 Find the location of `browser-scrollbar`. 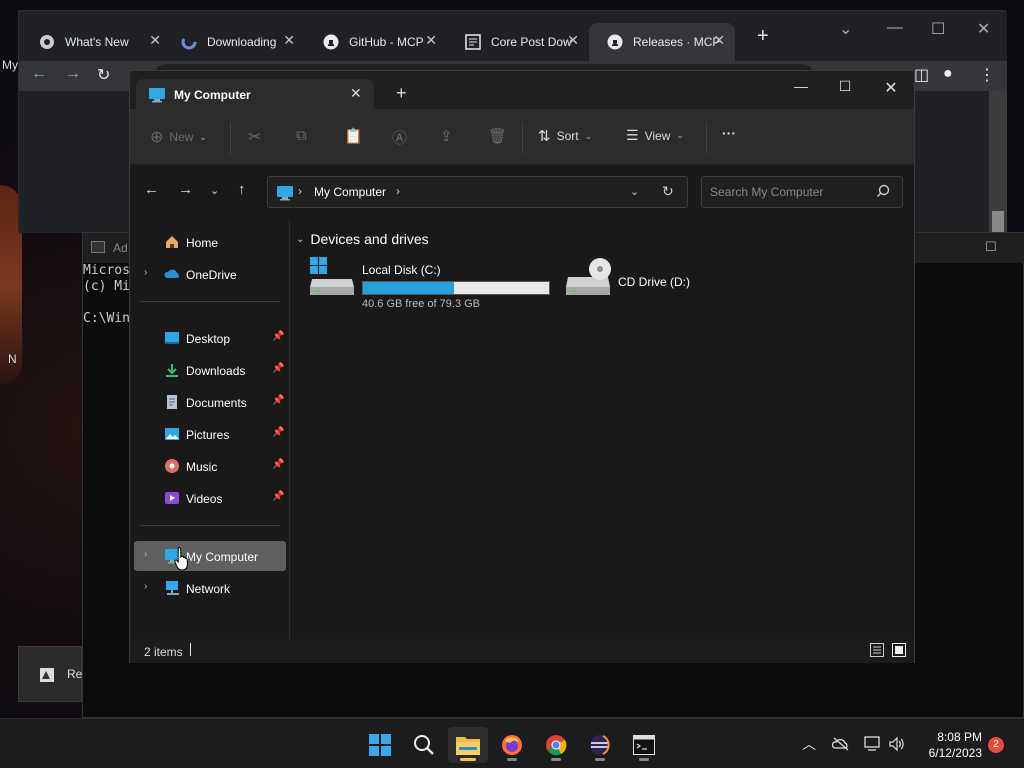

browser-scrollbar is located at coordinates (998, 162).